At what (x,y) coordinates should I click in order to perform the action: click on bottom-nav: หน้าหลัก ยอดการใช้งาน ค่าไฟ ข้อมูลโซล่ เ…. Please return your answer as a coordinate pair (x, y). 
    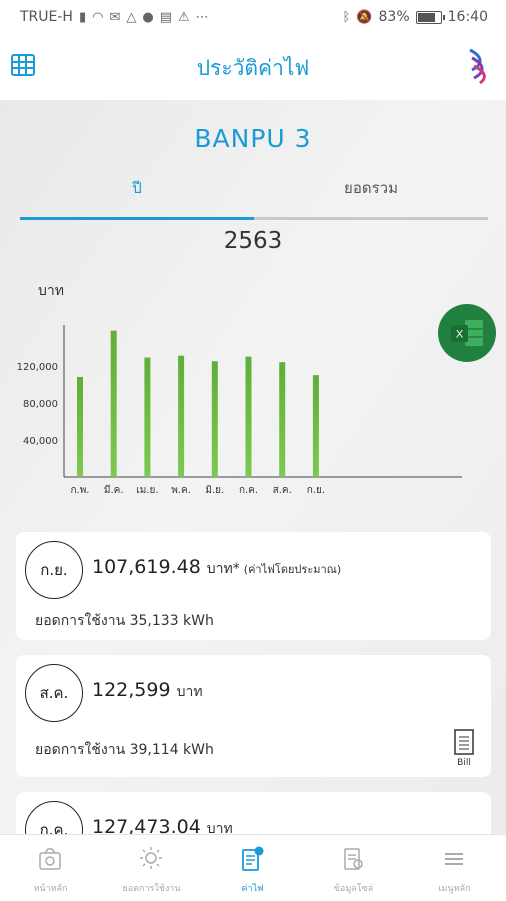
    Looking at the image, I should click on (253, 867).